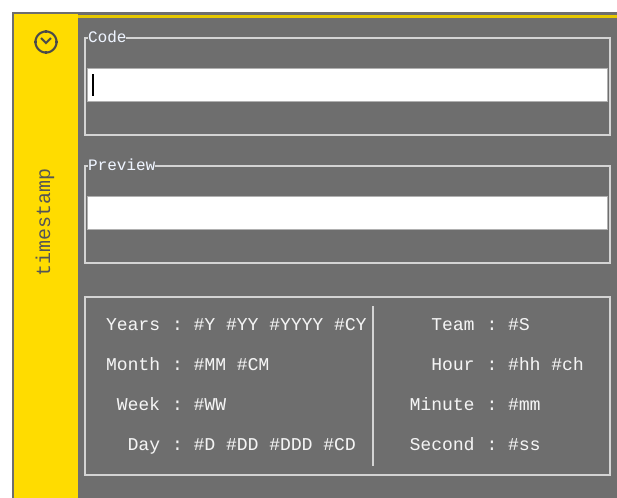 This screenshot has height=498, width=617. I want to click on format-label: Team, so click(452, 326).